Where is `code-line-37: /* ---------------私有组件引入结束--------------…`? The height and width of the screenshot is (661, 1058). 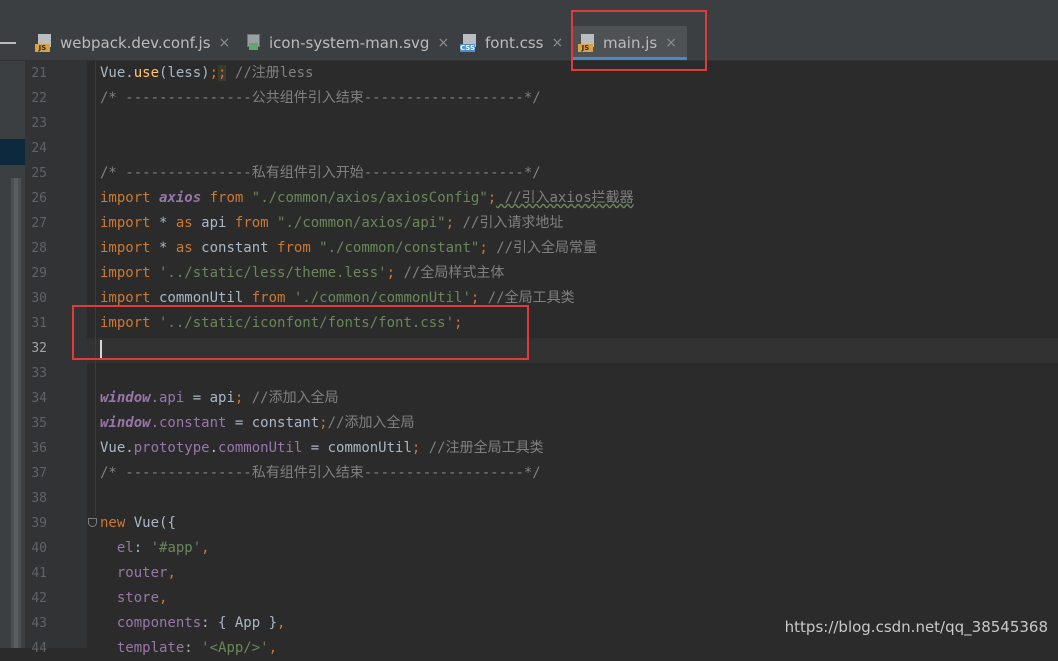
code-line-37: /* ---------------私有组件引入结束--------------… is located at coordinates (320, 473).